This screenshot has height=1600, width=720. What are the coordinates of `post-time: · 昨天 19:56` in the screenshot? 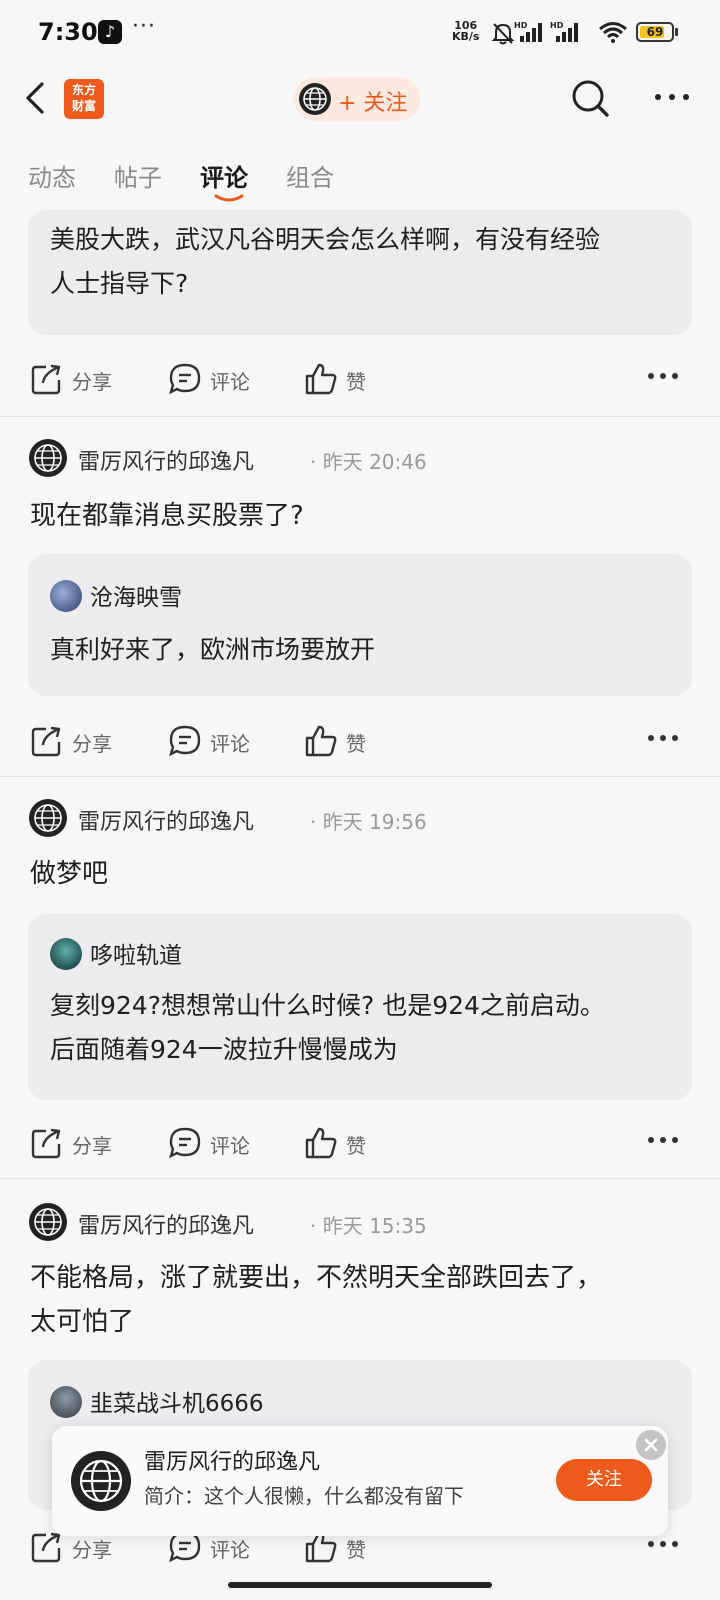 It's located at (368, 822).